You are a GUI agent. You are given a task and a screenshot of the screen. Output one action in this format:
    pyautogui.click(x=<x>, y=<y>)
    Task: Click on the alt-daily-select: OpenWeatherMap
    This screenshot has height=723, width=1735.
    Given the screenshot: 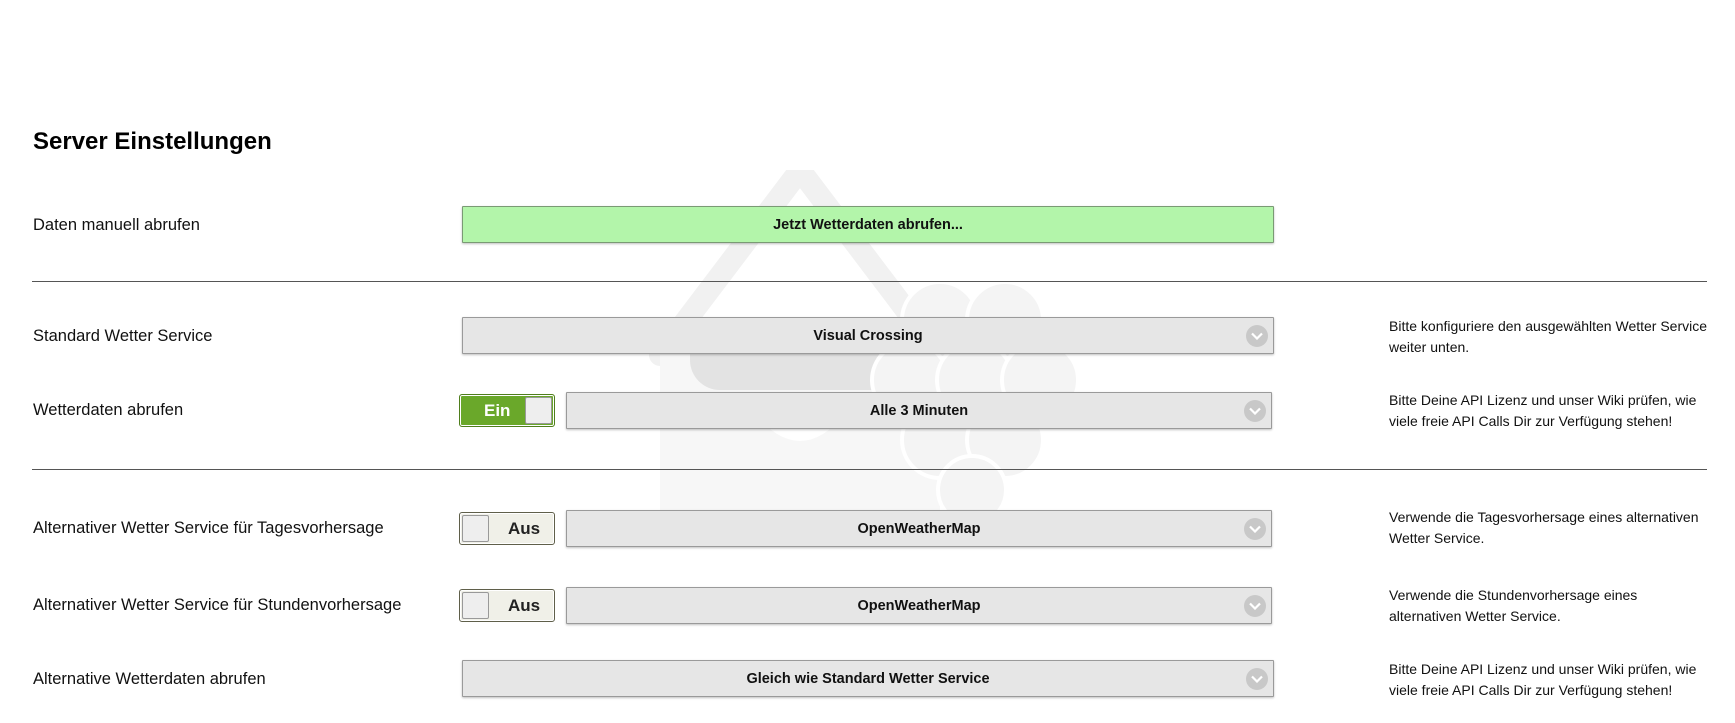 What is the action you would take?
    pyautogui.click(x=919, y=528)
    